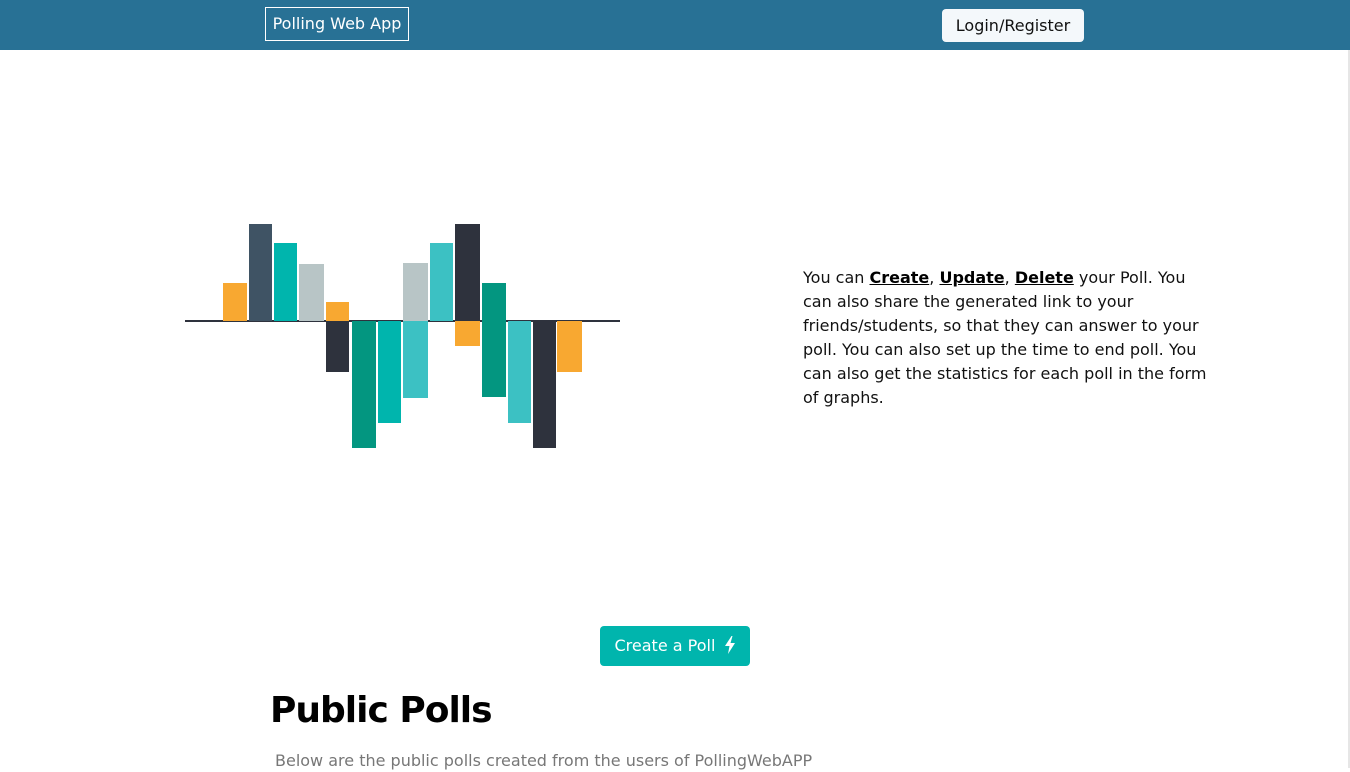 The width and height of the screenshot is (1350, 772). Describe the element at coordinates (337, 24) in the screenshot. I see `brand-link: Polling Web App` at that location.